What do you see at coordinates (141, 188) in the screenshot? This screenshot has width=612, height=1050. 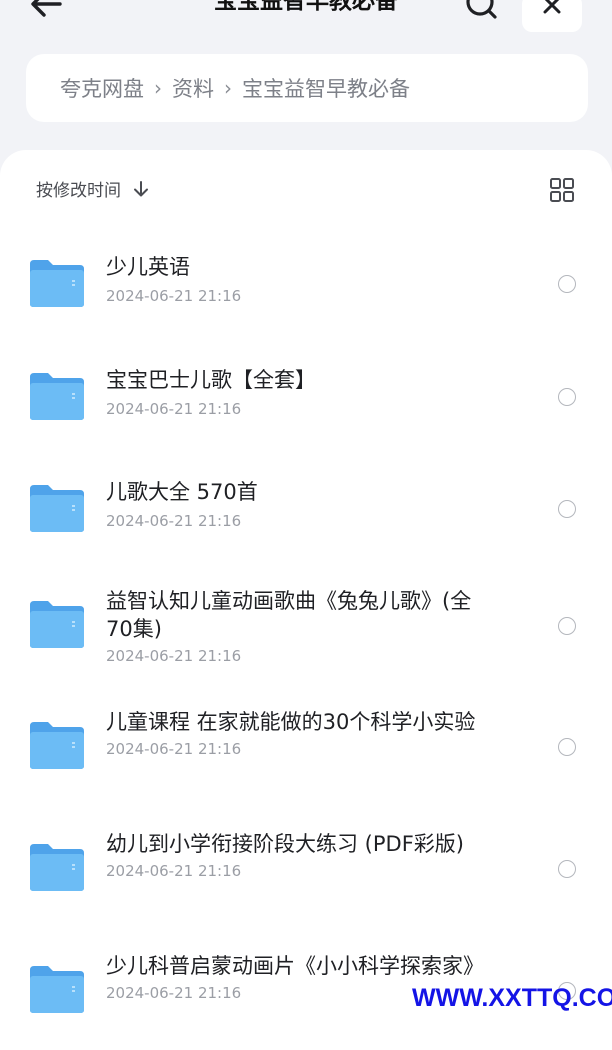 I see `sort-down-arrow-icon` at bounding box center [141, 188].